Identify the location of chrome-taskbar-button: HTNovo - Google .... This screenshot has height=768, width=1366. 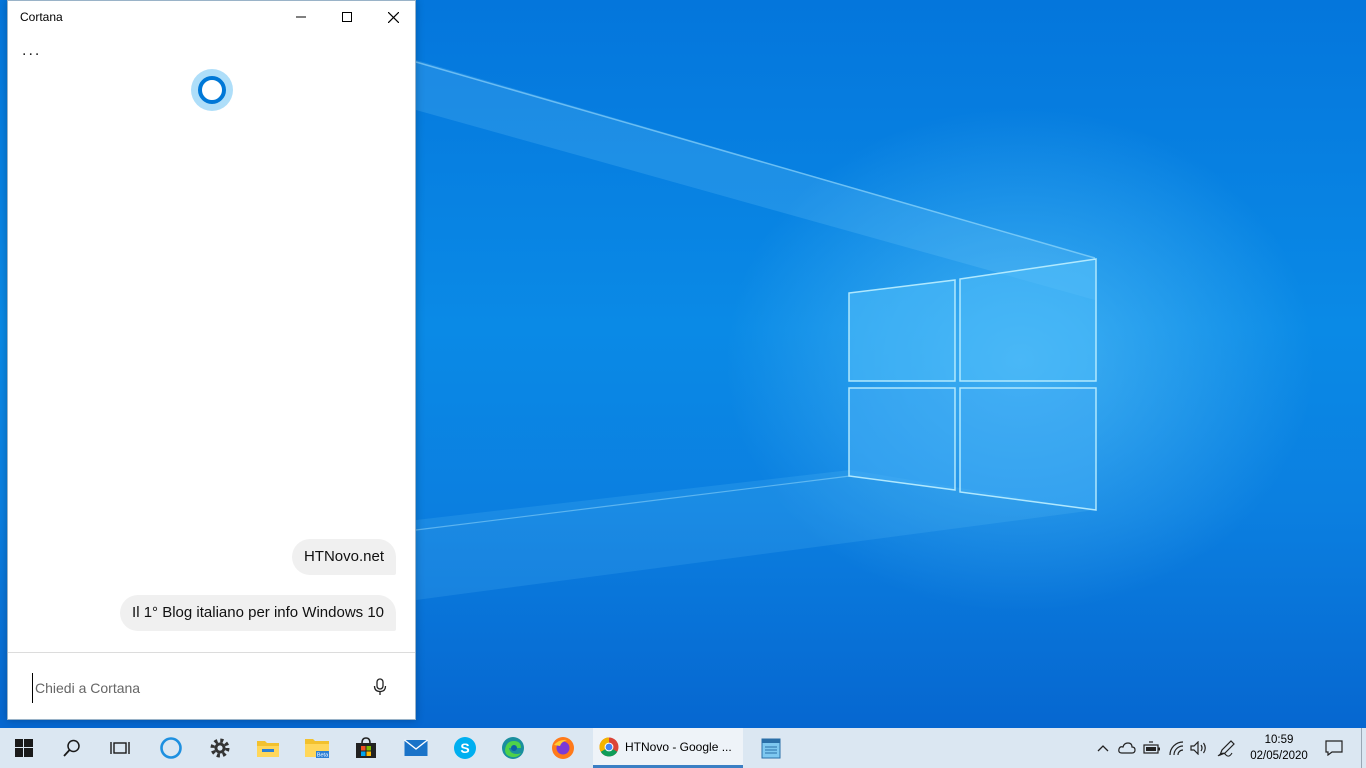
(668, 748).